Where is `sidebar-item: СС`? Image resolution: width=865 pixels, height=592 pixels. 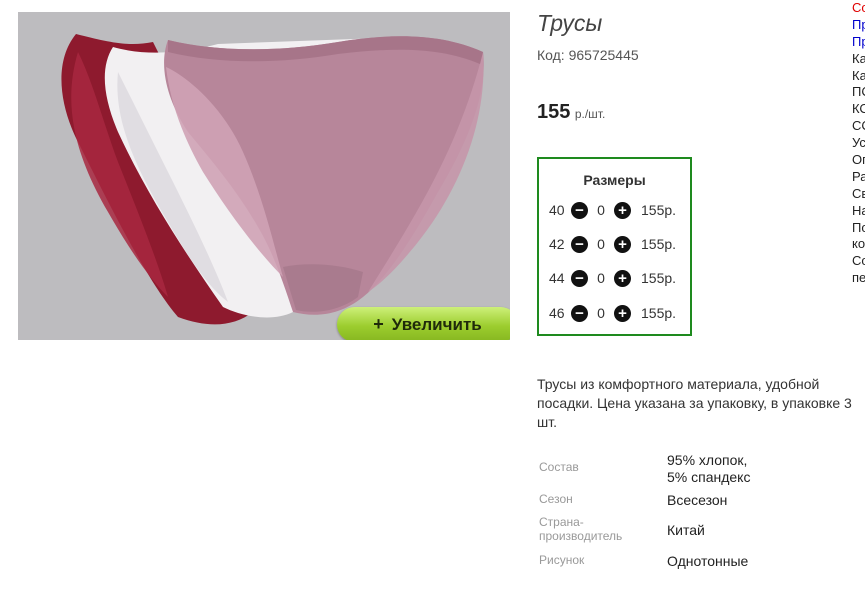
sidebar-item: СС is located at coordinates (858, 126).